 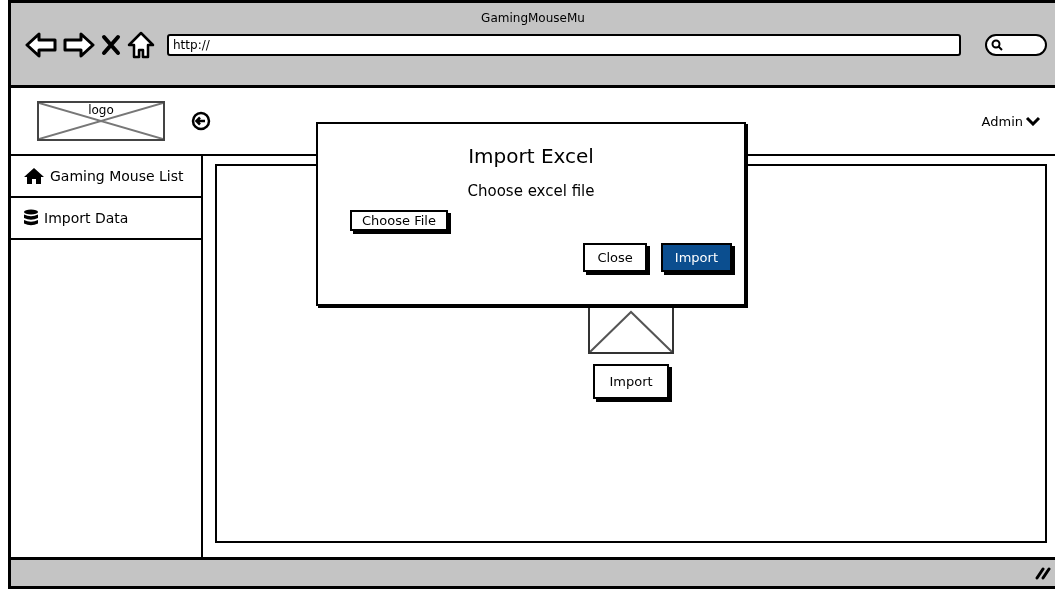 I want to click on sidebar-item: Gaming Mouse List, so click(x=106, y=177).